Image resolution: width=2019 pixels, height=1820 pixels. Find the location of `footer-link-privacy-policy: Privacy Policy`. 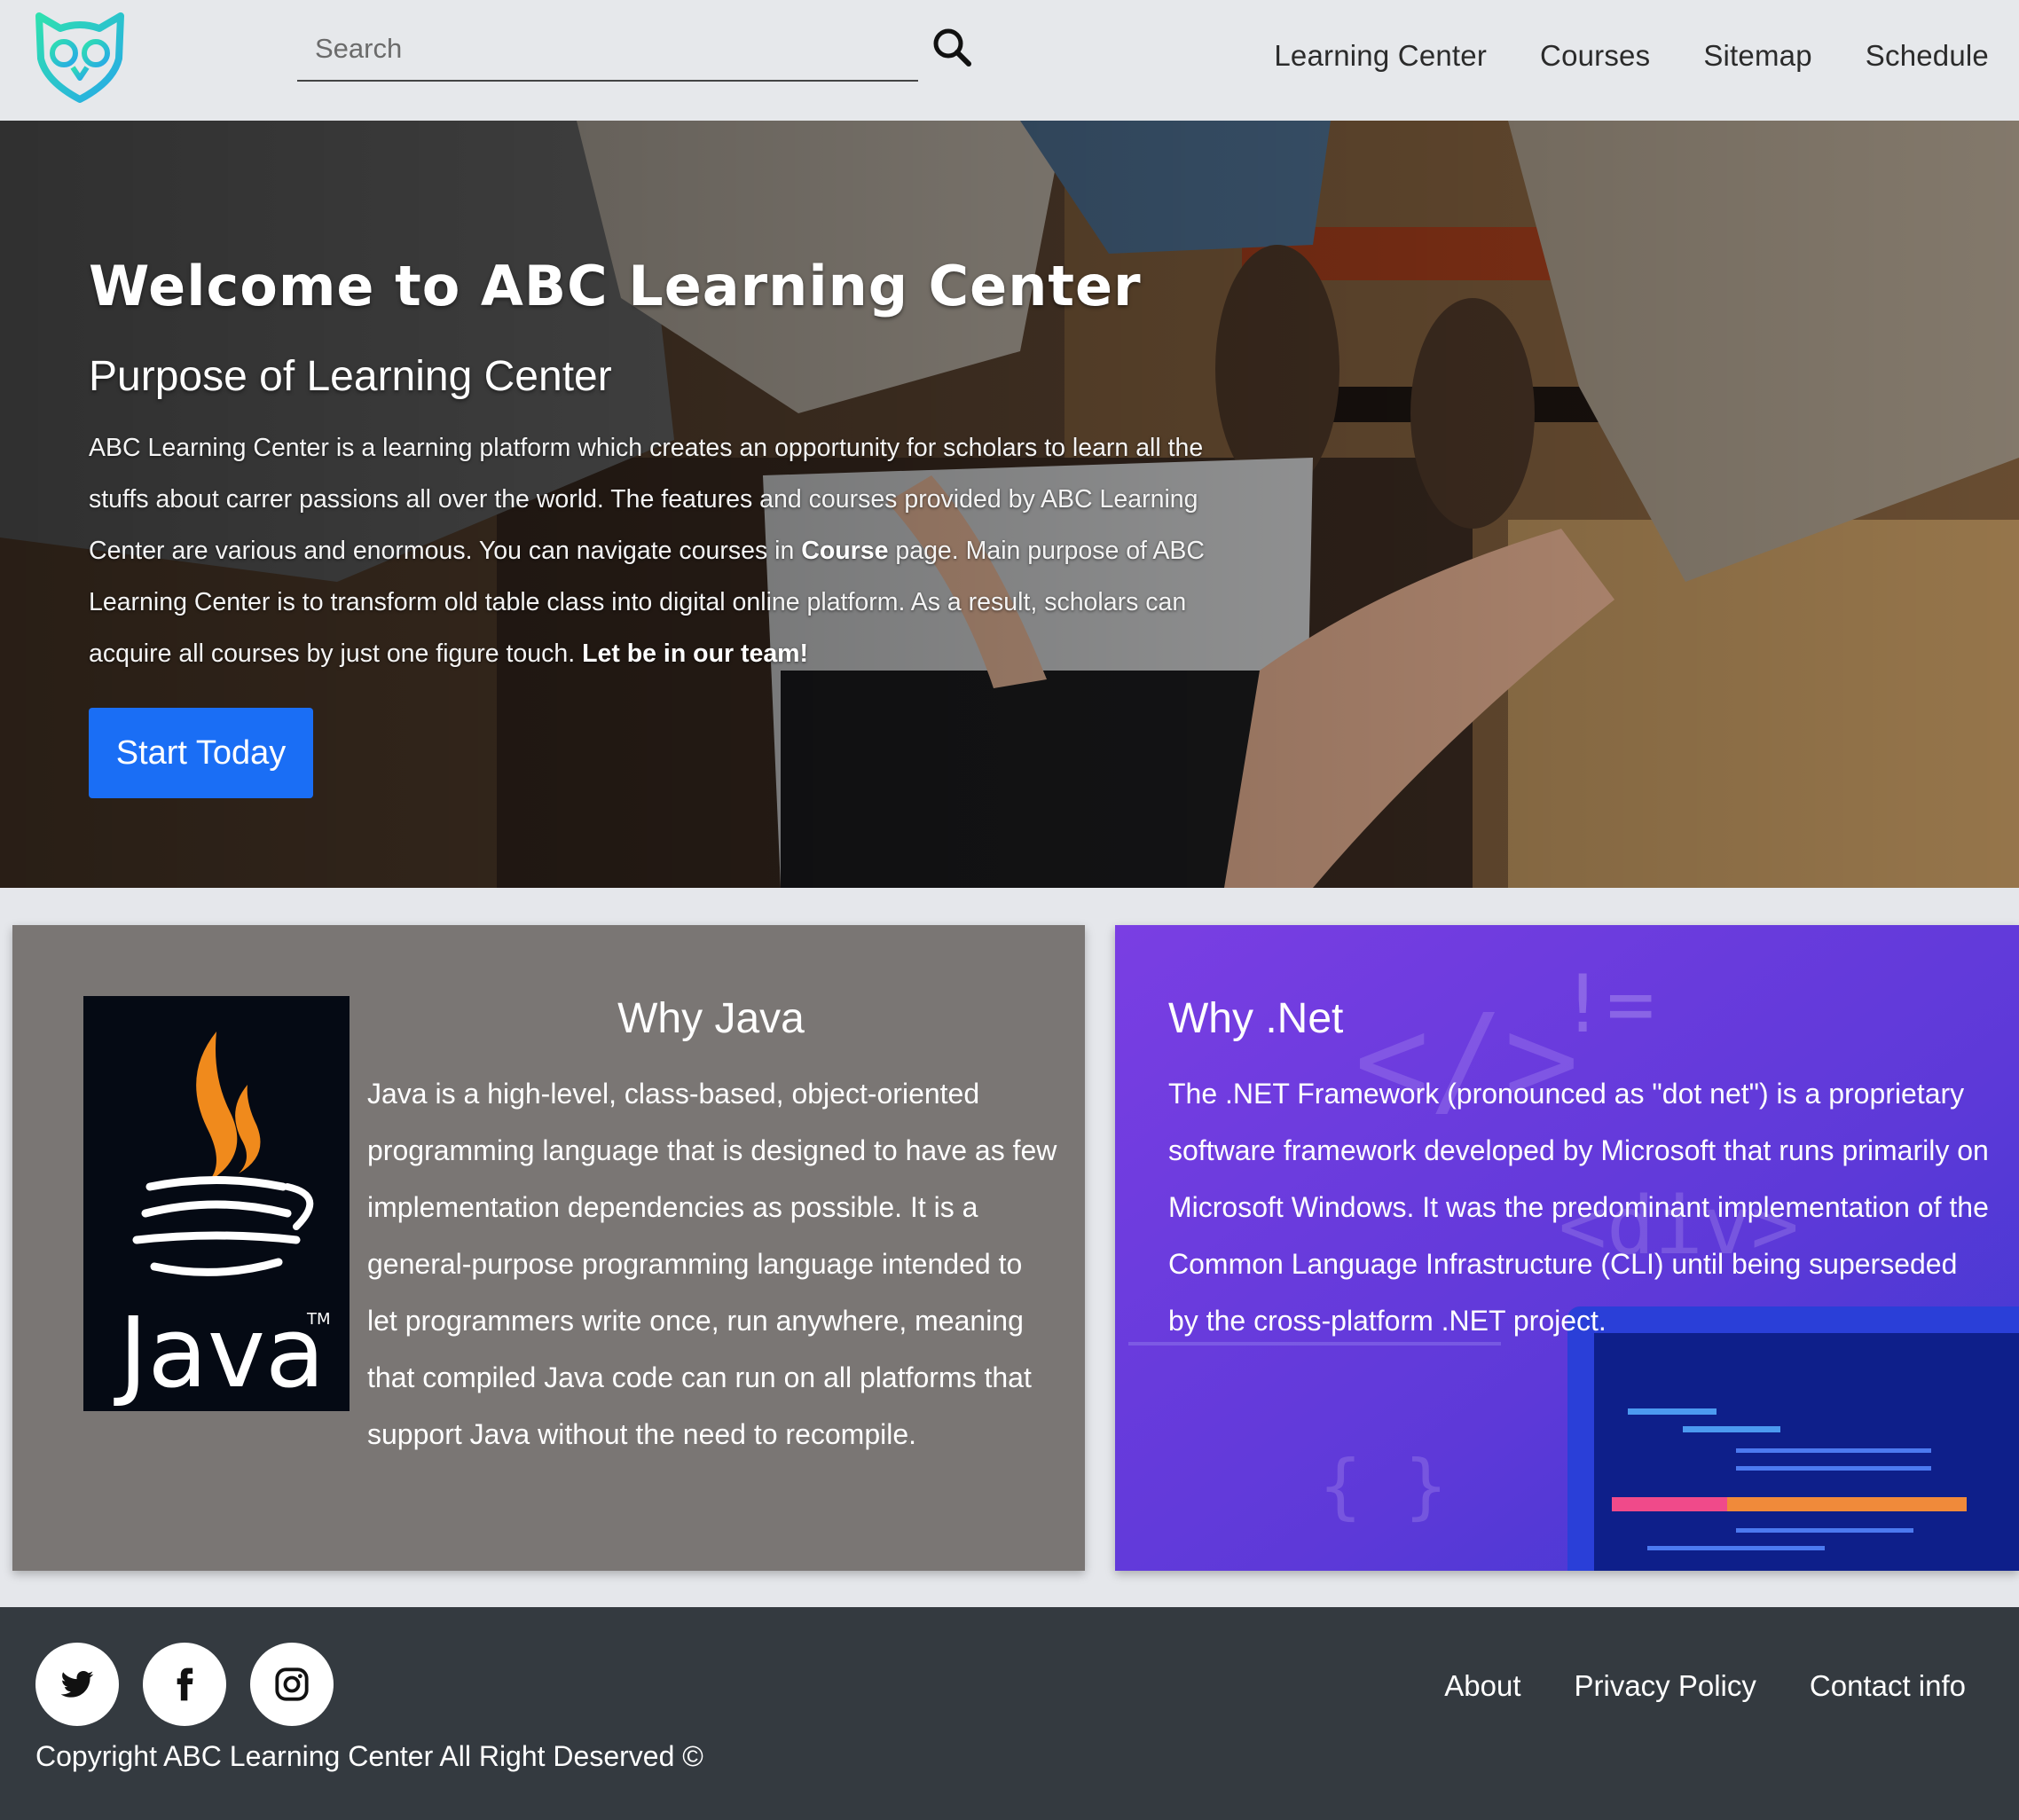

footer-link-privacy-policy: Privacy Policy is located at coordinates (1665, 1686).